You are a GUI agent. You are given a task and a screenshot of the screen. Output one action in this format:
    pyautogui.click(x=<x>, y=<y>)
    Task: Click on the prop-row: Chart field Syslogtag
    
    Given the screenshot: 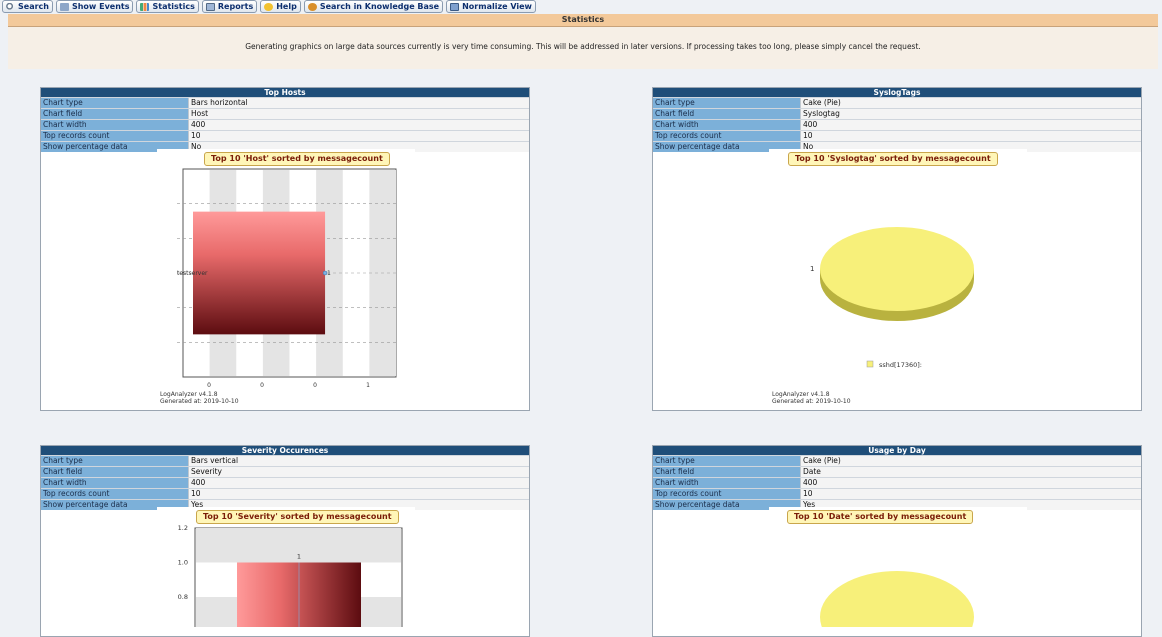 What is the action you would take?
    pyautogui.click(x=897, y=113)
    